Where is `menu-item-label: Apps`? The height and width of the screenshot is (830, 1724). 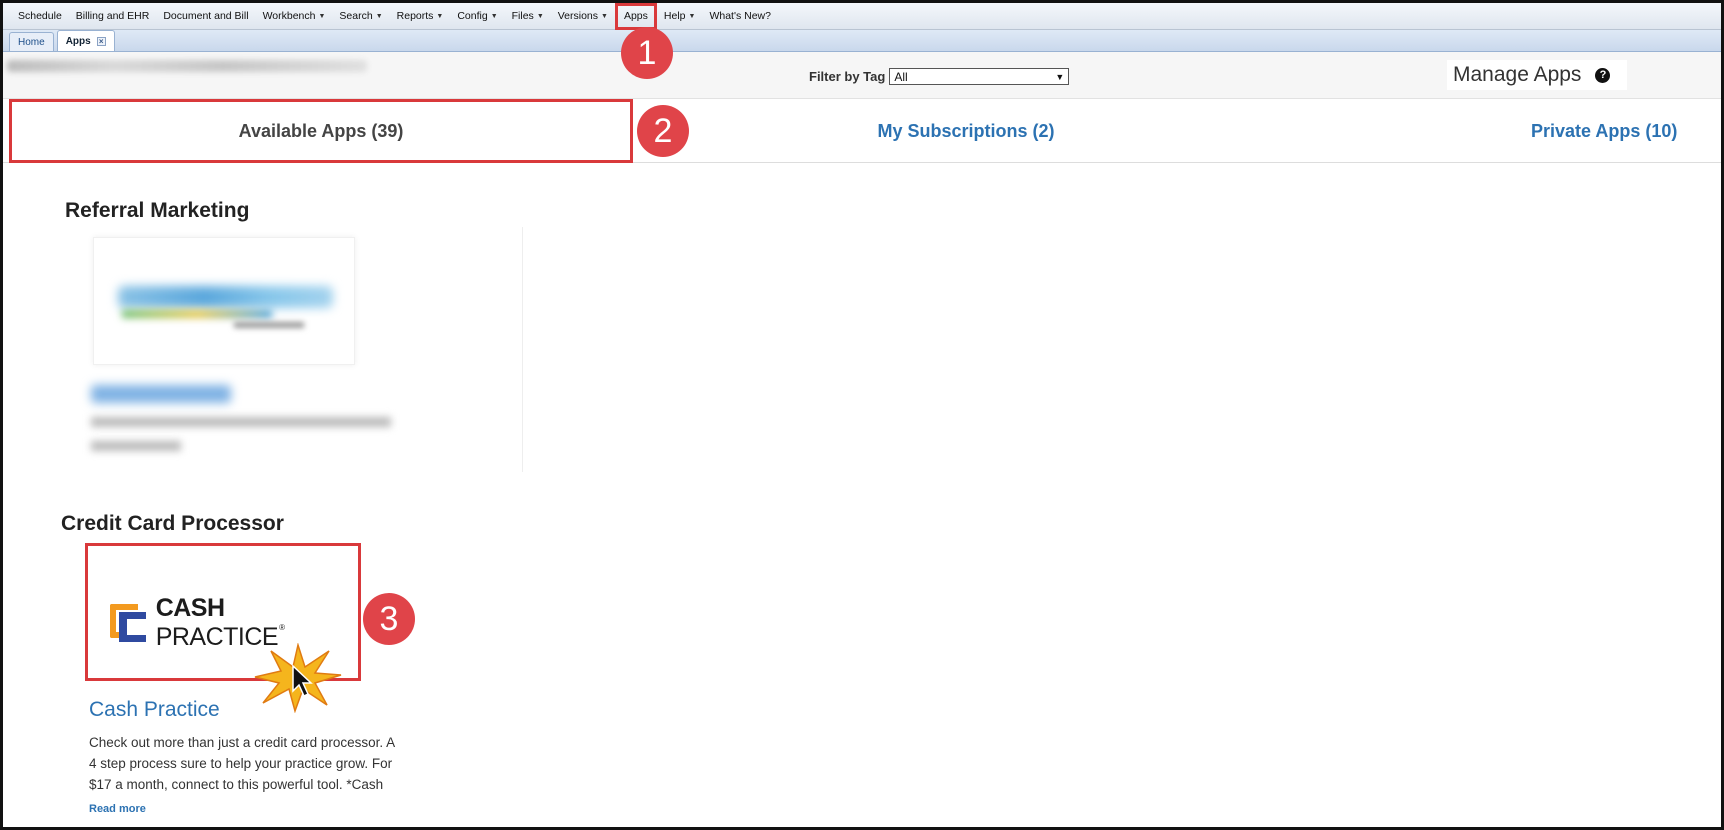 menu-item-label: Apps is located at coordinates (635, 16).